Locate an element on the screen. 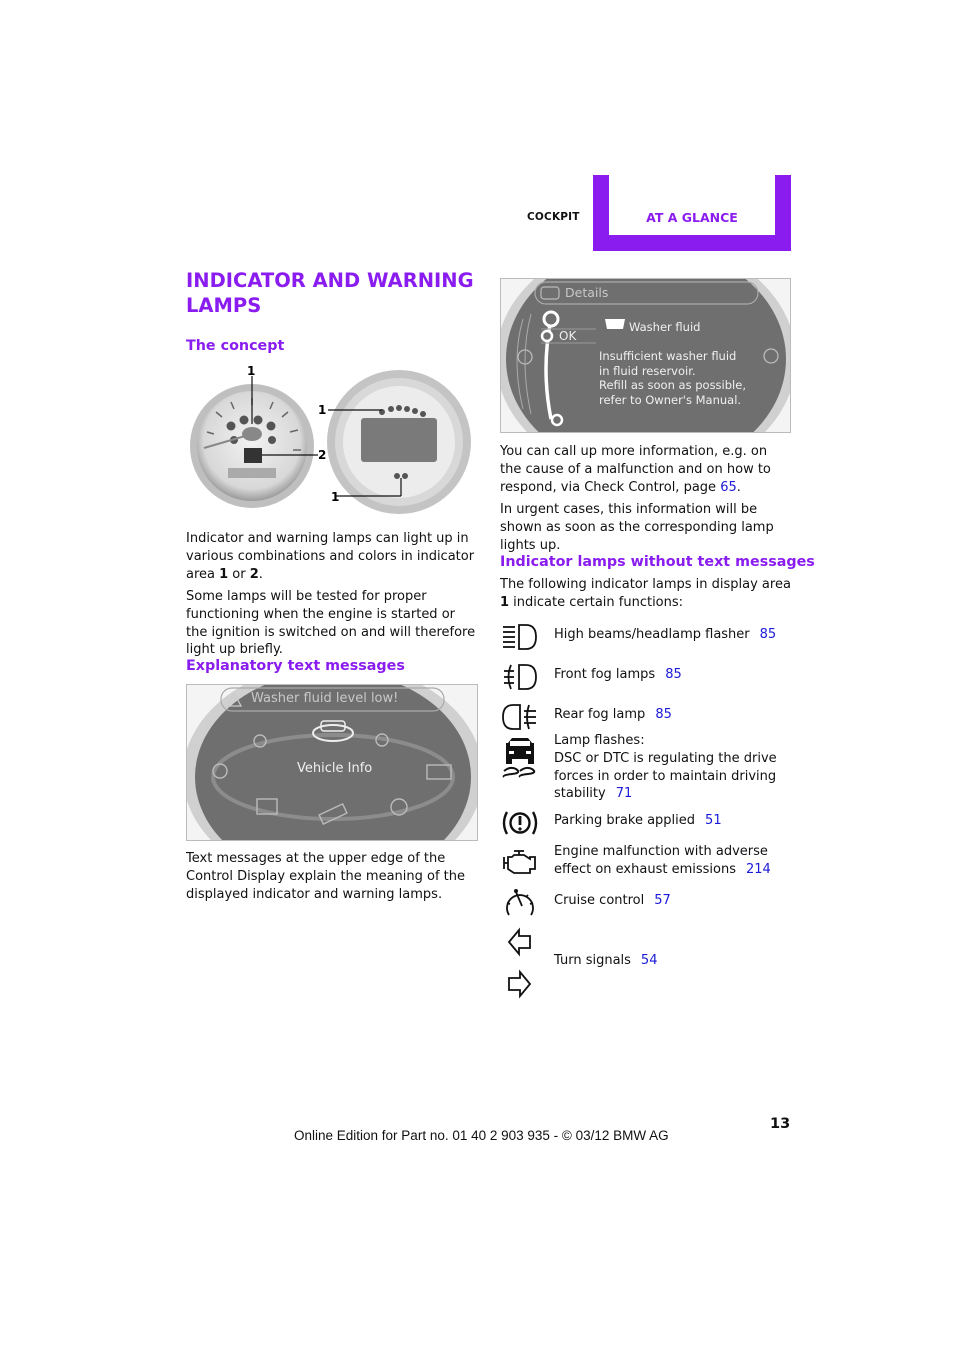 The image size is (954, 1350). lamp-item: Rear fog lamp 85 is located at coordinates (650, 717).